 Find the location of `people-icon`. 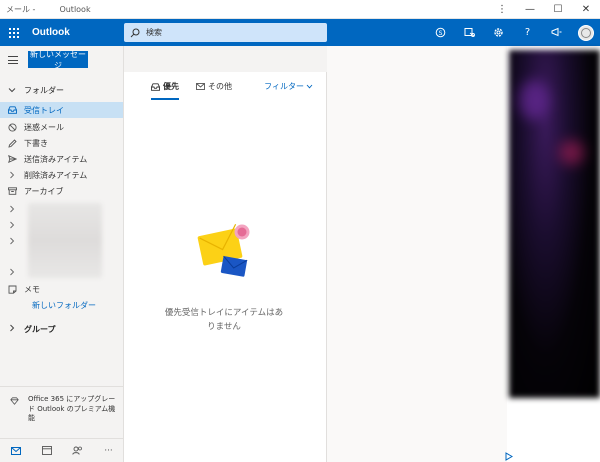

people-icon is located at coordinates (77, 450).